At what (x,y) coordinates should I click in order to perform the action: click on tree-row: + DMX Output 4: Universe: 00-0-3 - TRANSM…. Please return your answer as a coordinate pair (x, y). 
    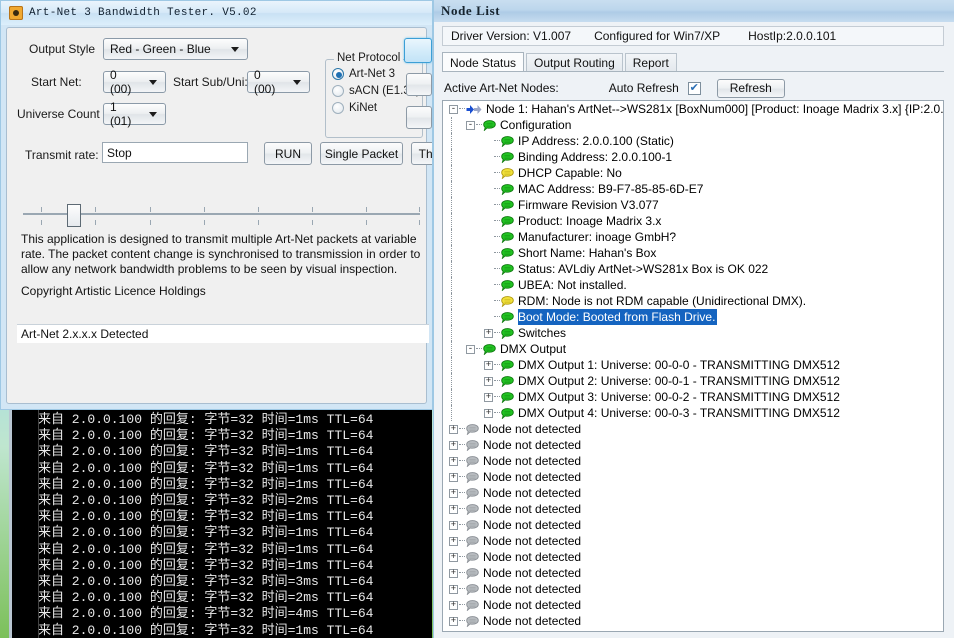
    Looking at the image, I should click on (693, 413).